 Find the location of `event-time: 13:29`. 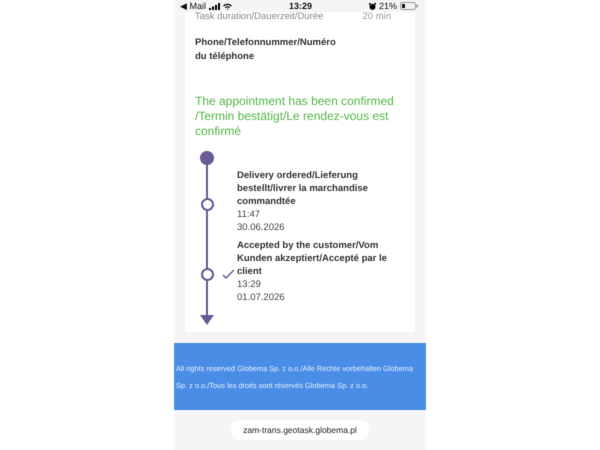

event-time: 13:29 is located at coordinates (249, 284).